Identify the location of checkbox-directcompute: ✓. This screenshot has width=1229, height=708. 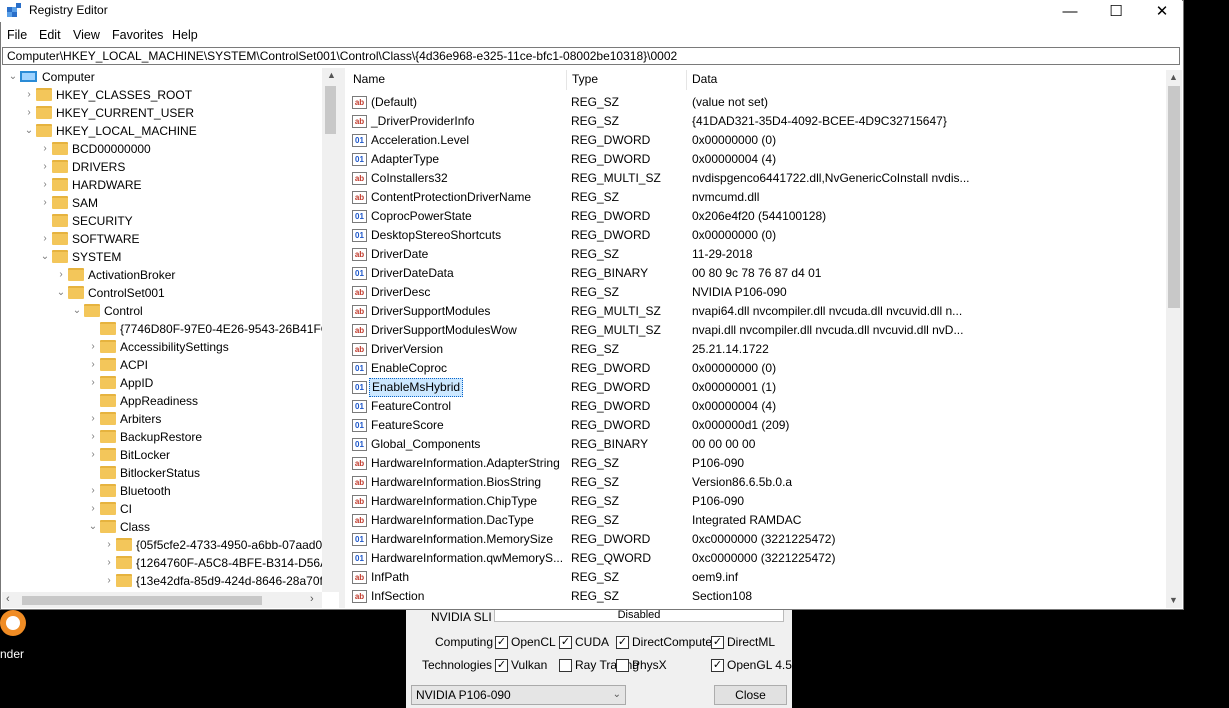
(622, 642).